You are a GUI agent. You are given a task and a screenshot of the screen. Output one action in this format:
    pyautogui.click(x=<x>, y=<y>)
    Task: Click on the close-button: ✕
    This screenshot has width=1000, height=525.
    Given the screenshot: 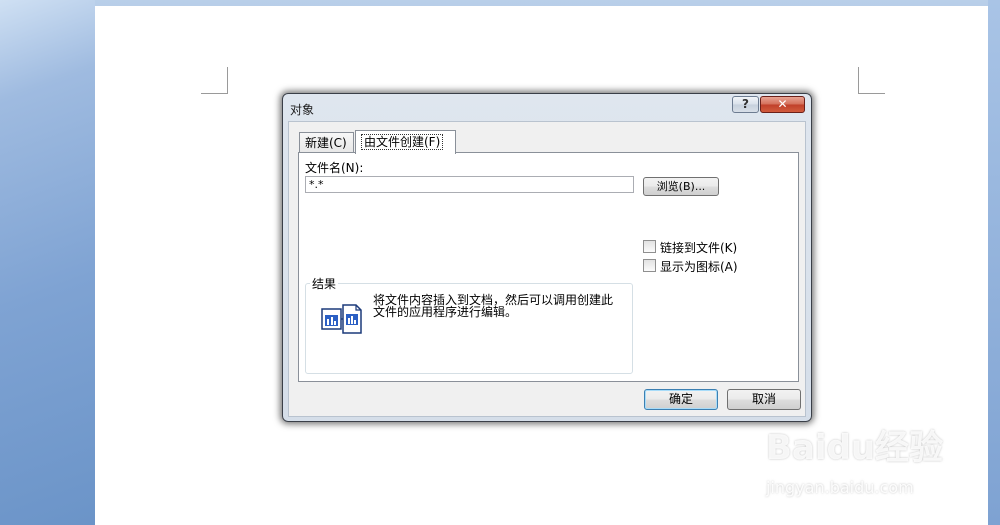 What is the action you would take?
    pyautogui.click(x=782, y=104)
    